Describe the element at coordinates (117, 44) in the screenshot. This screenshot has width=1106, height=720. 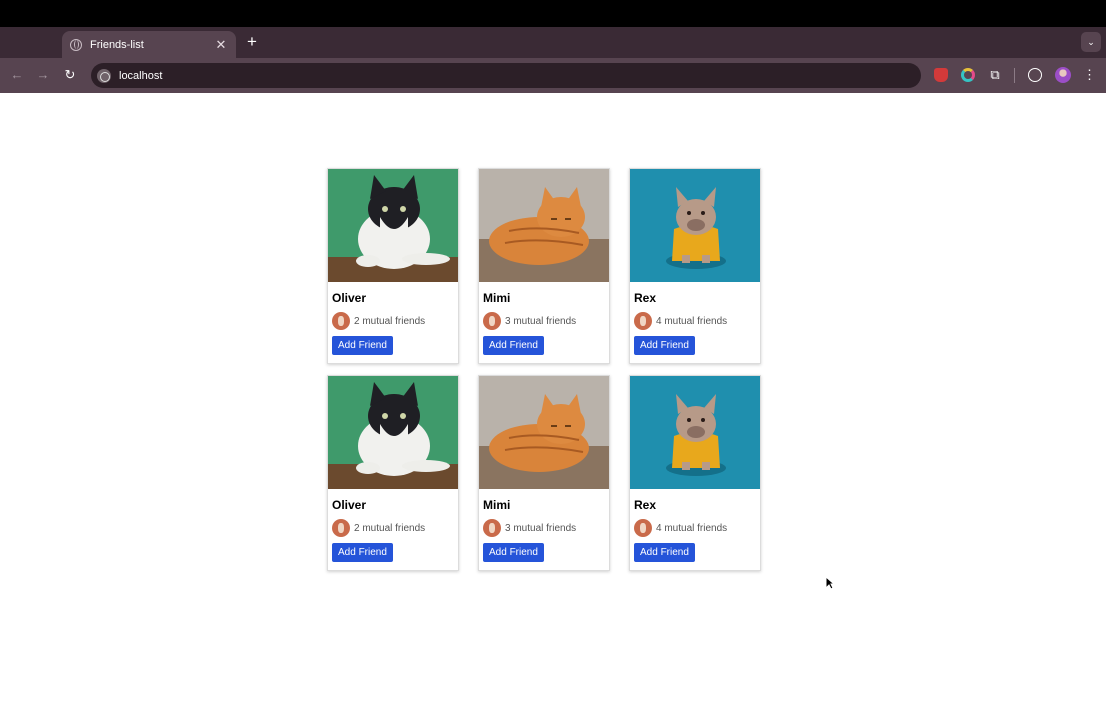
I see `tab-title: Friends-list` at that location.